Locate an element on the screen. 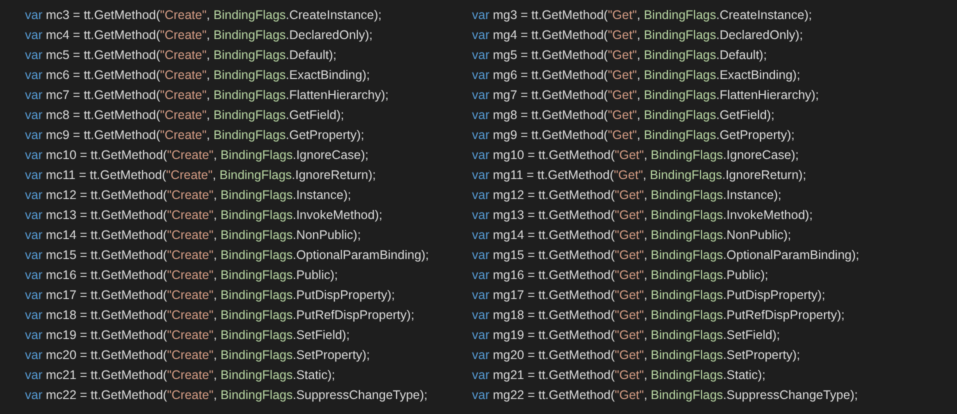 This screenshot has width=957, height=414. code-line: var mg13 = tt.GetMethod("Get", BindingFlags.InvokeMethod); is located at coordinates (642, 215).